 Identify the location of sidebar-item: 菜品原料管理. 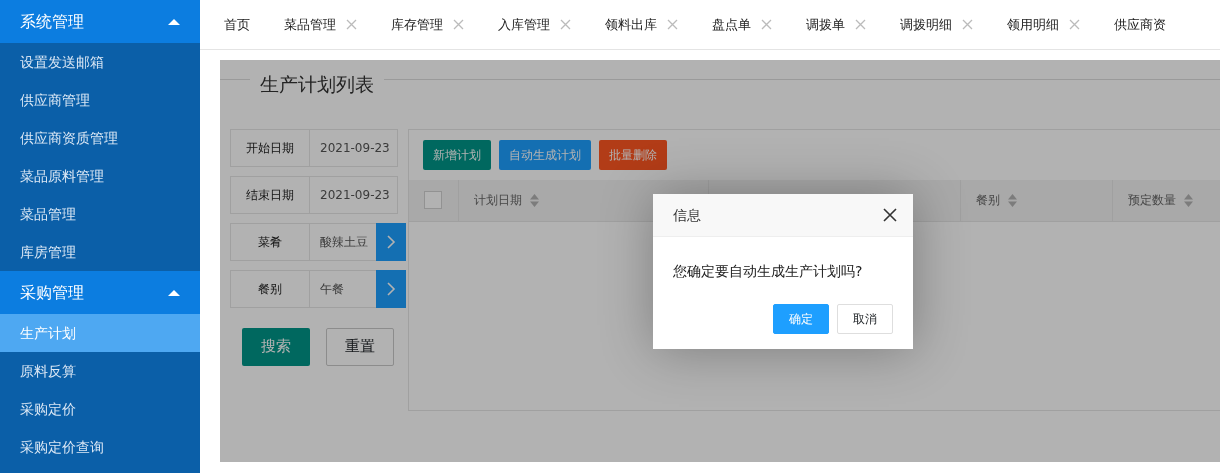
(100, 176).